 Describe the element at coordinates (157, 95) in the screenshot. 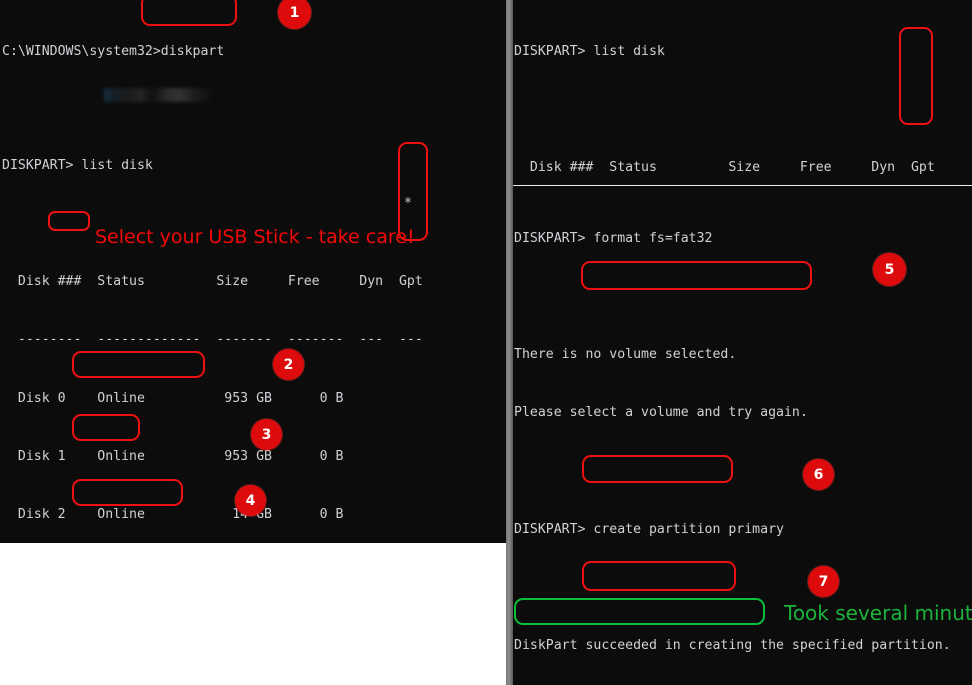

I see `redacted-computer-name` at that location.